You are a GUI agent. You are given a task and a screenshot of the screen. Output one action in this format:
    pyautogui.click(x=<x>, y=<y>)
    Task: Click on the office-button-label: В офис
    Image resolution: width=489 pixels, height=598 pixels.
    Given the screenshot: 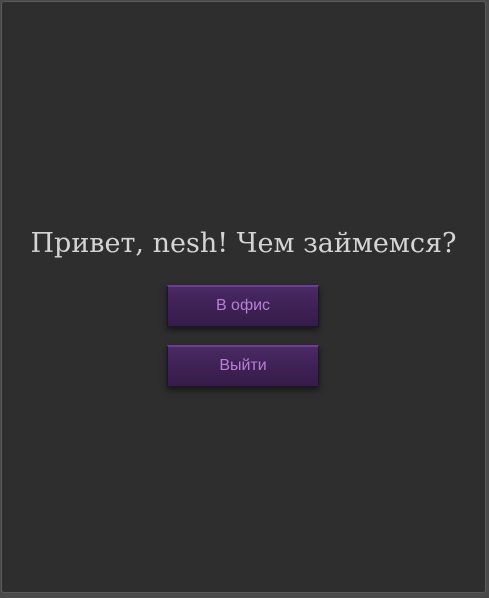 What is the action you would take?
    pyautogui.click(x=243, y=305)
    